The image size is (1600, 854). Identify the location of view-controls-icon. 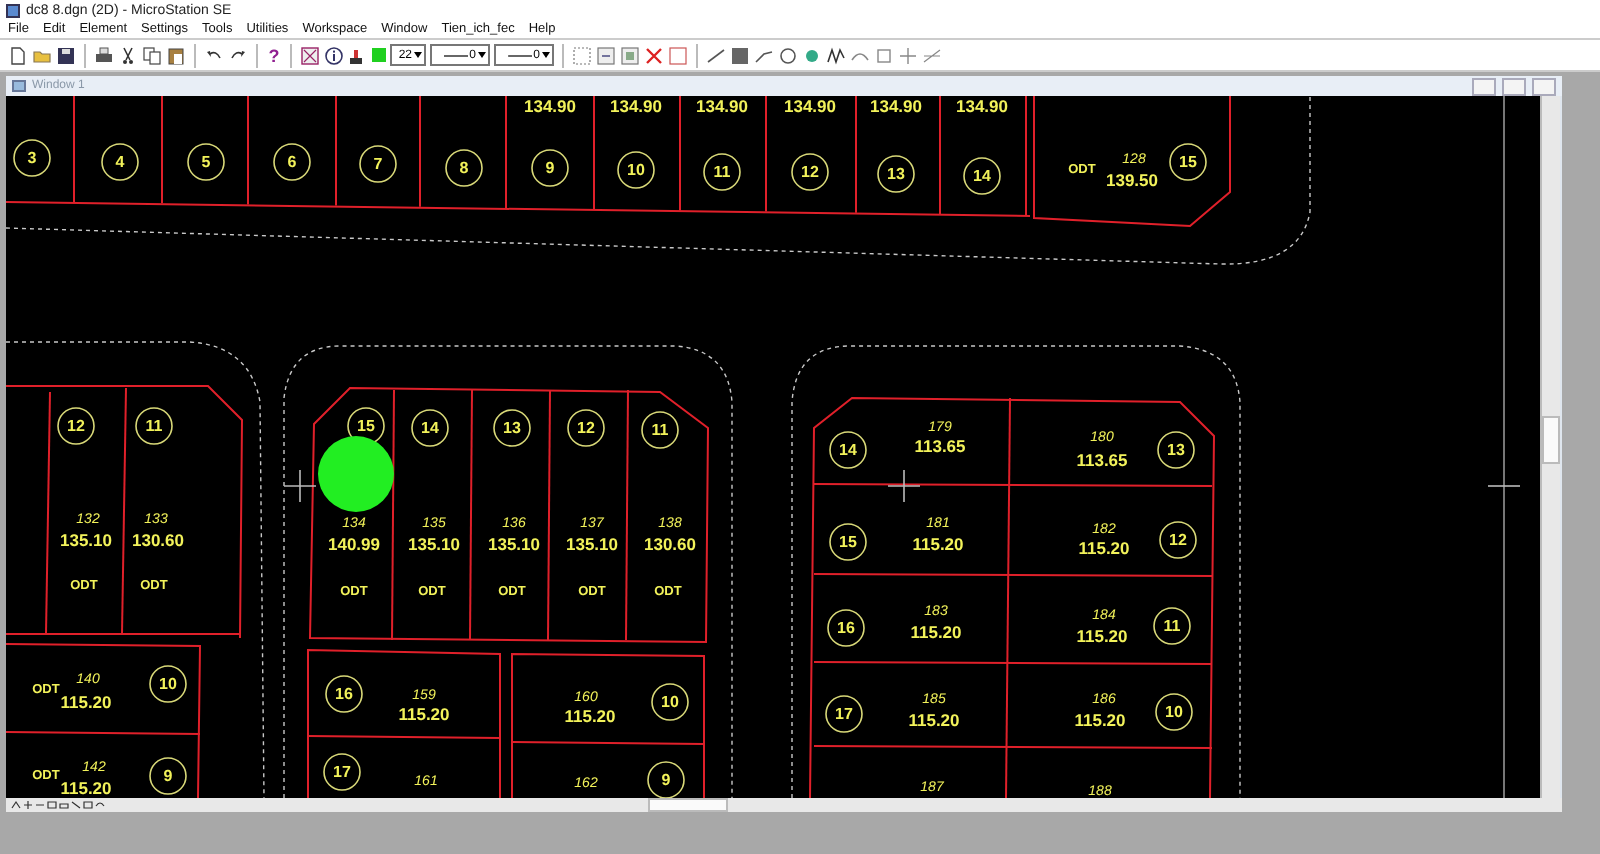
(58, 805).